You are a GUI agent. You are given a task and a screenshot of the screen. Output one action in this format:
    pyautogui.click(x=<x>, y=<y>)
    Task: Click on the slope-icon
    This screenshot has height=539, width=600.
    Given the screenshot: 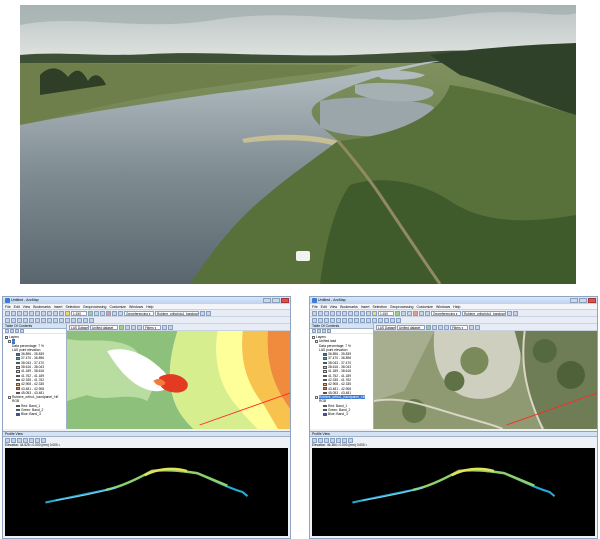 What is the action you would take?
    pyautogui.click(x=133, y=327)
    